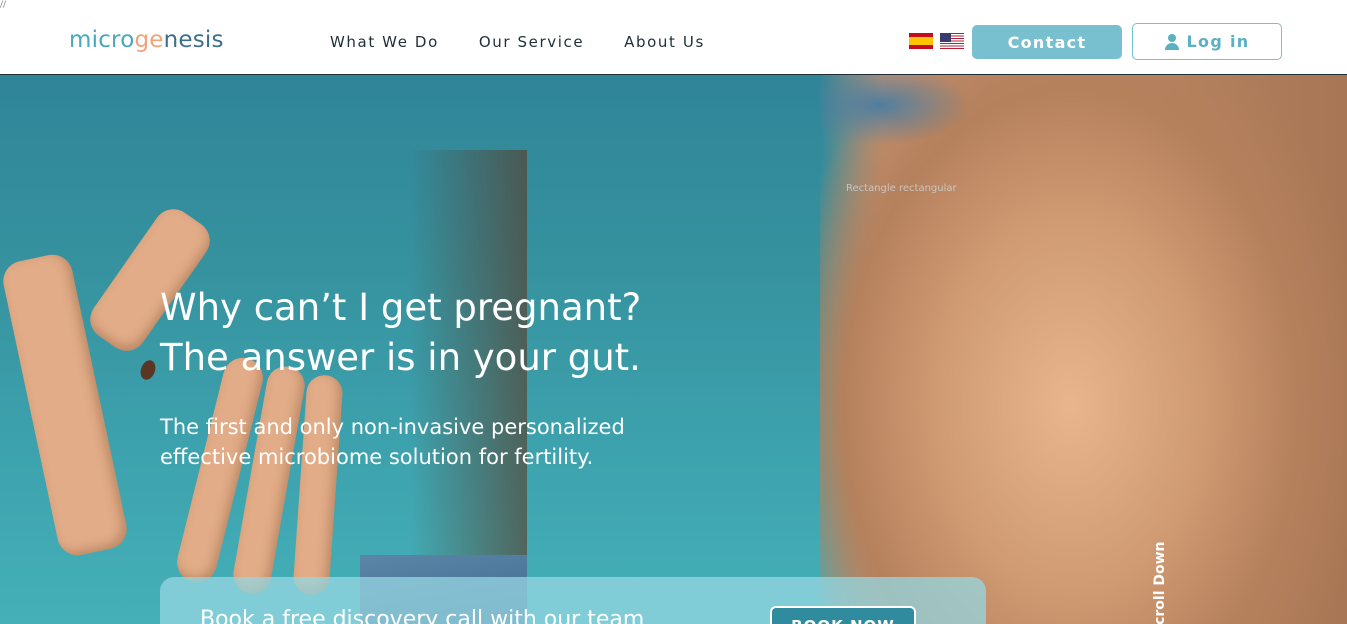 The image size is (1347, 624). What do you see at coordinates (149, 40) in the screenshot?
I see `logo-text-ge: ge` at bounding box center [149, 40].